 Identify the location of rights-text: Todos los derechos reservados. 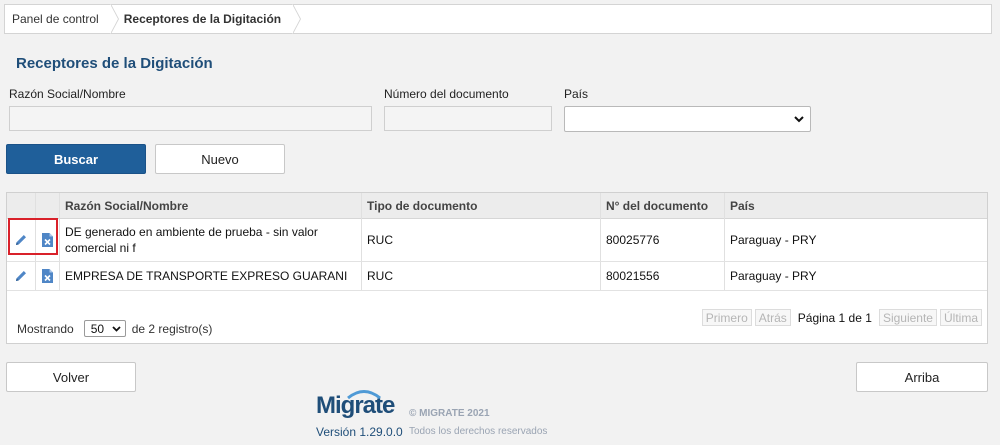
(478, 431).